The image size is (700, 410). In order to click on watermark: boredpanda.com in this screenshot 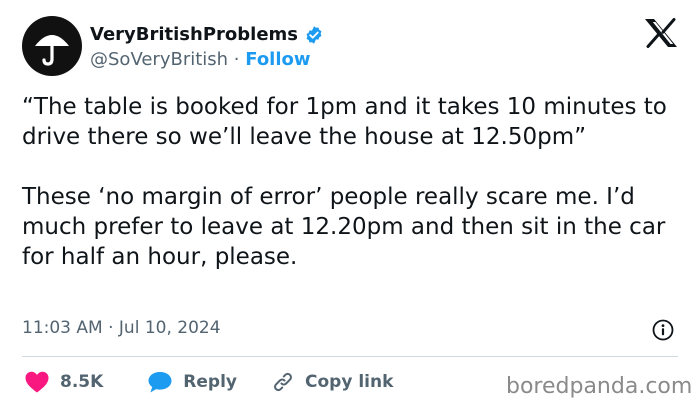, I will do `click(599, 386)`.